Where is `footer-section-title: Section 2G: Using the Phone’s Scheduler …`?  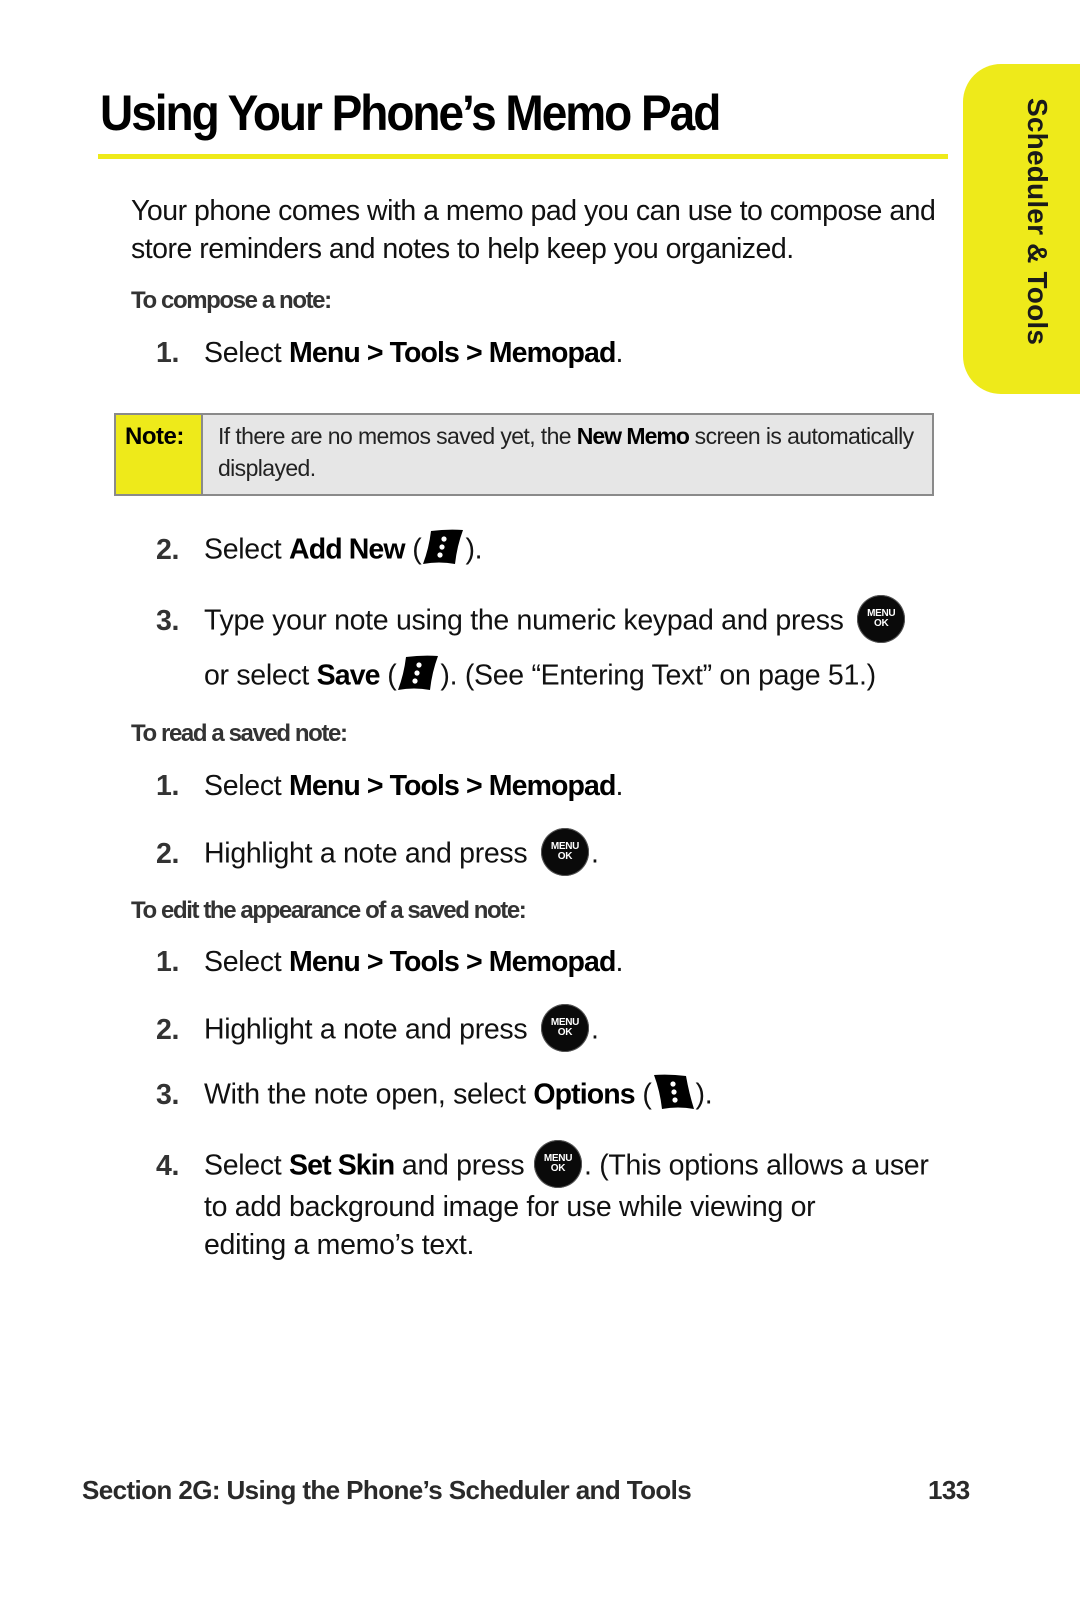 footer-section-title: Section 2G: Using the Phone’s Scheduler … is located at coordinates (387, 1490).